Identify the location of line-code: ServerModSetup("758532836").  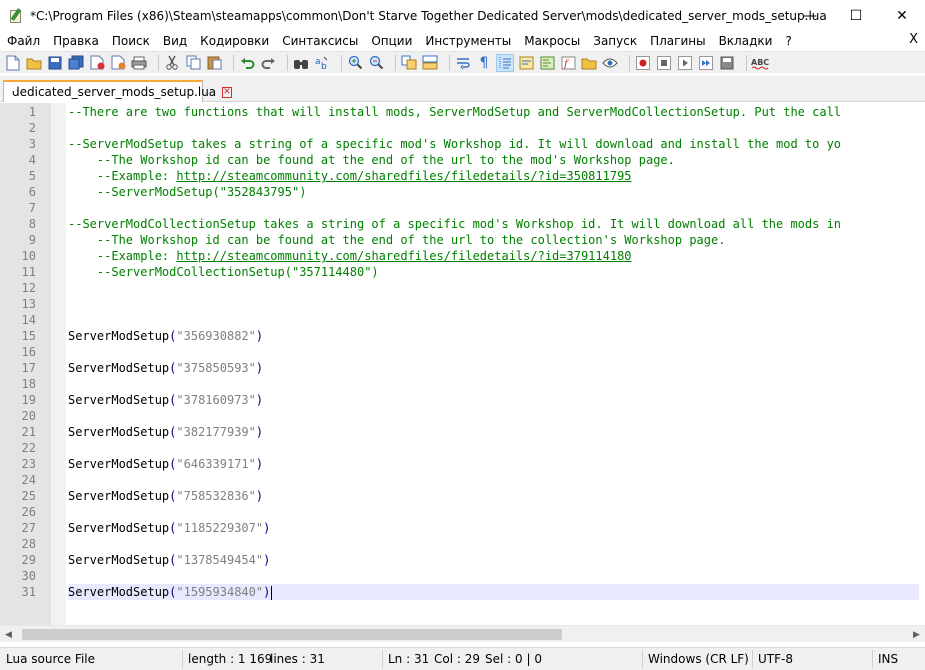
(493, 496).